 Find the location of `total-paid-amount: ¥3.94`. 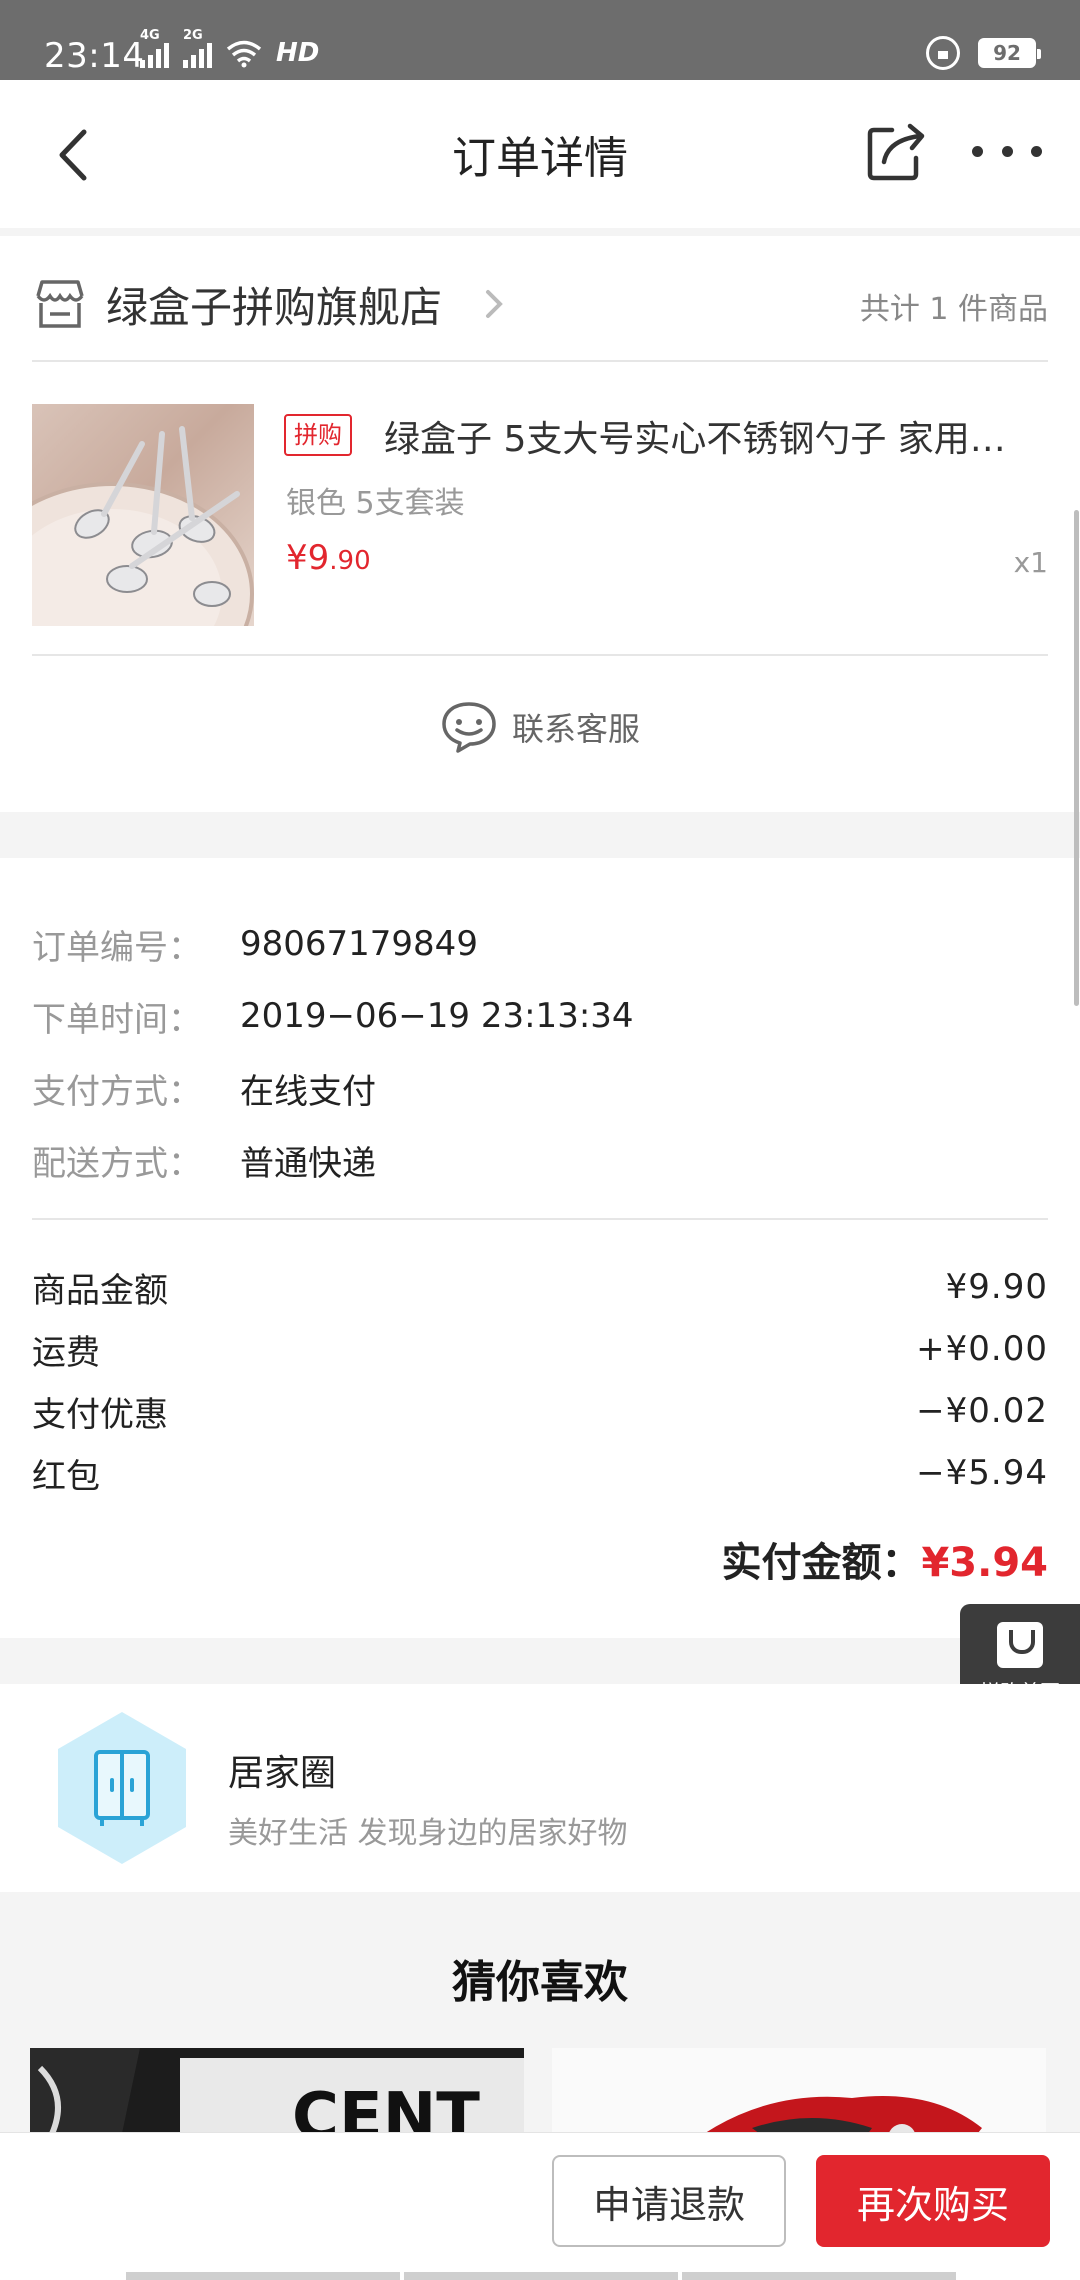

total-paid-amount: ¥3.94 is located at coordinates (984, 1563).